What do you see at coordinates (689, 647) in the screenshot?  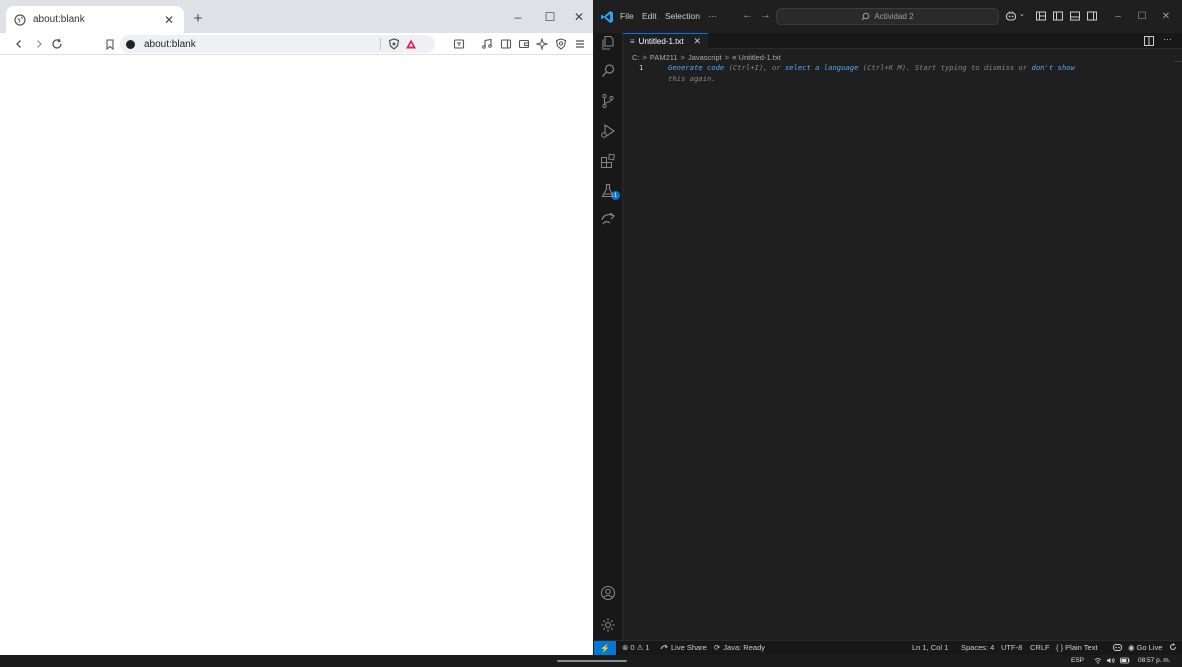 I see `live-share-label: Live Share` at bounding box center [689, 647].